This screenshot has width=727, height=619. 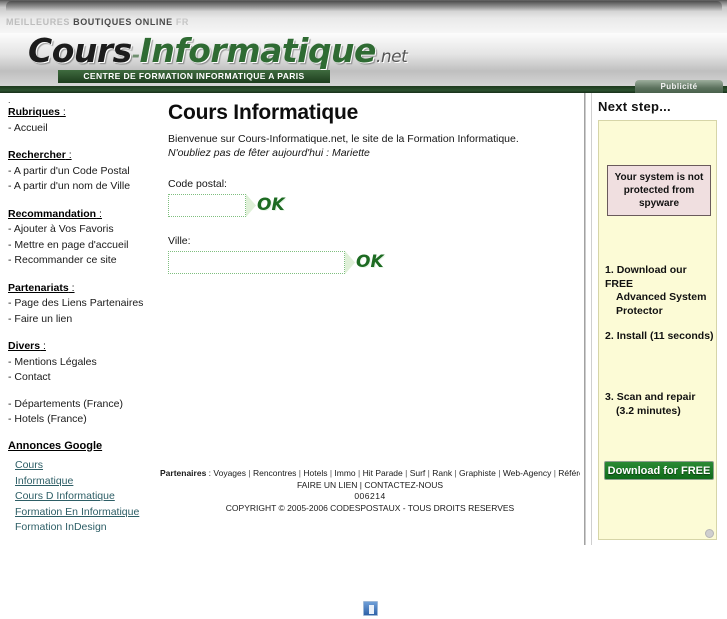 What do you see at coordinates (383, 473) in the screenshot?
I see `partner-link: Hit Parade` at bounding box center [383, 473].